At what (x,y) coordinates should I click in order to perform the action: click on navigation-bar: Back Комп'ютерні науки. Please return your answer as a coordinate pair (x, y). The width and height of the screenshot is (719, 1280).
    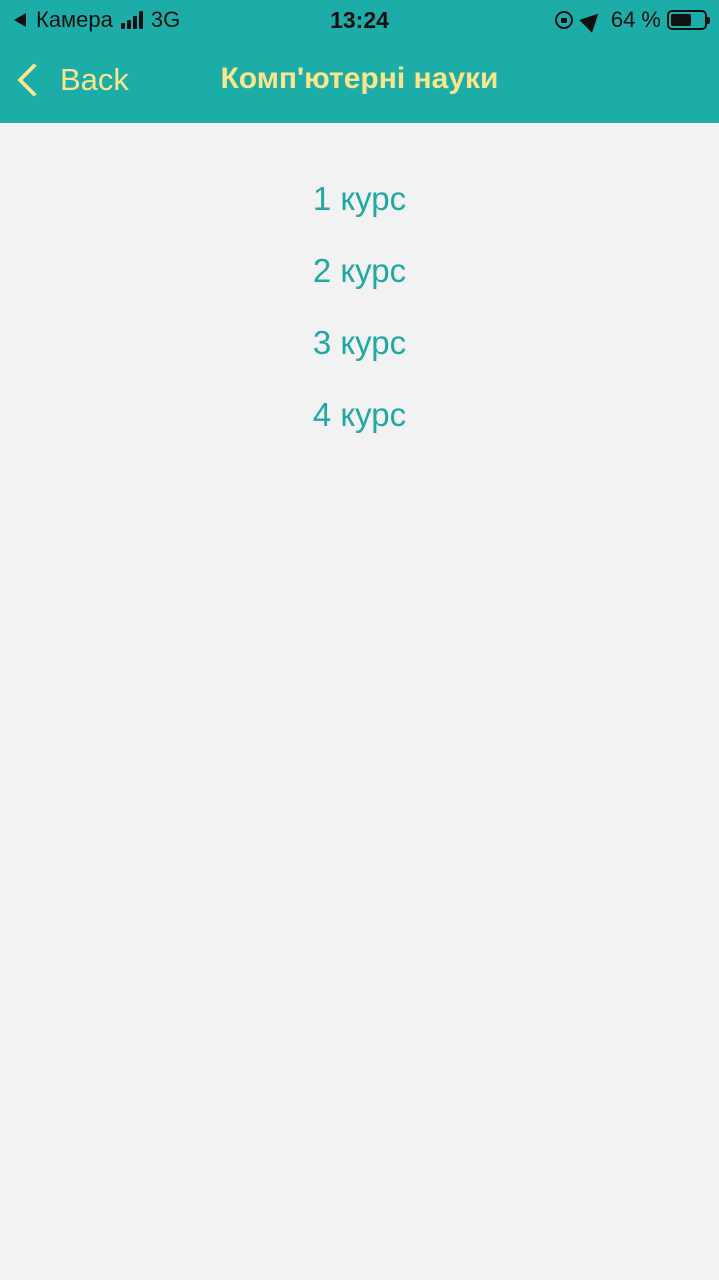
    Looking at the image, I should click on (359, 81).